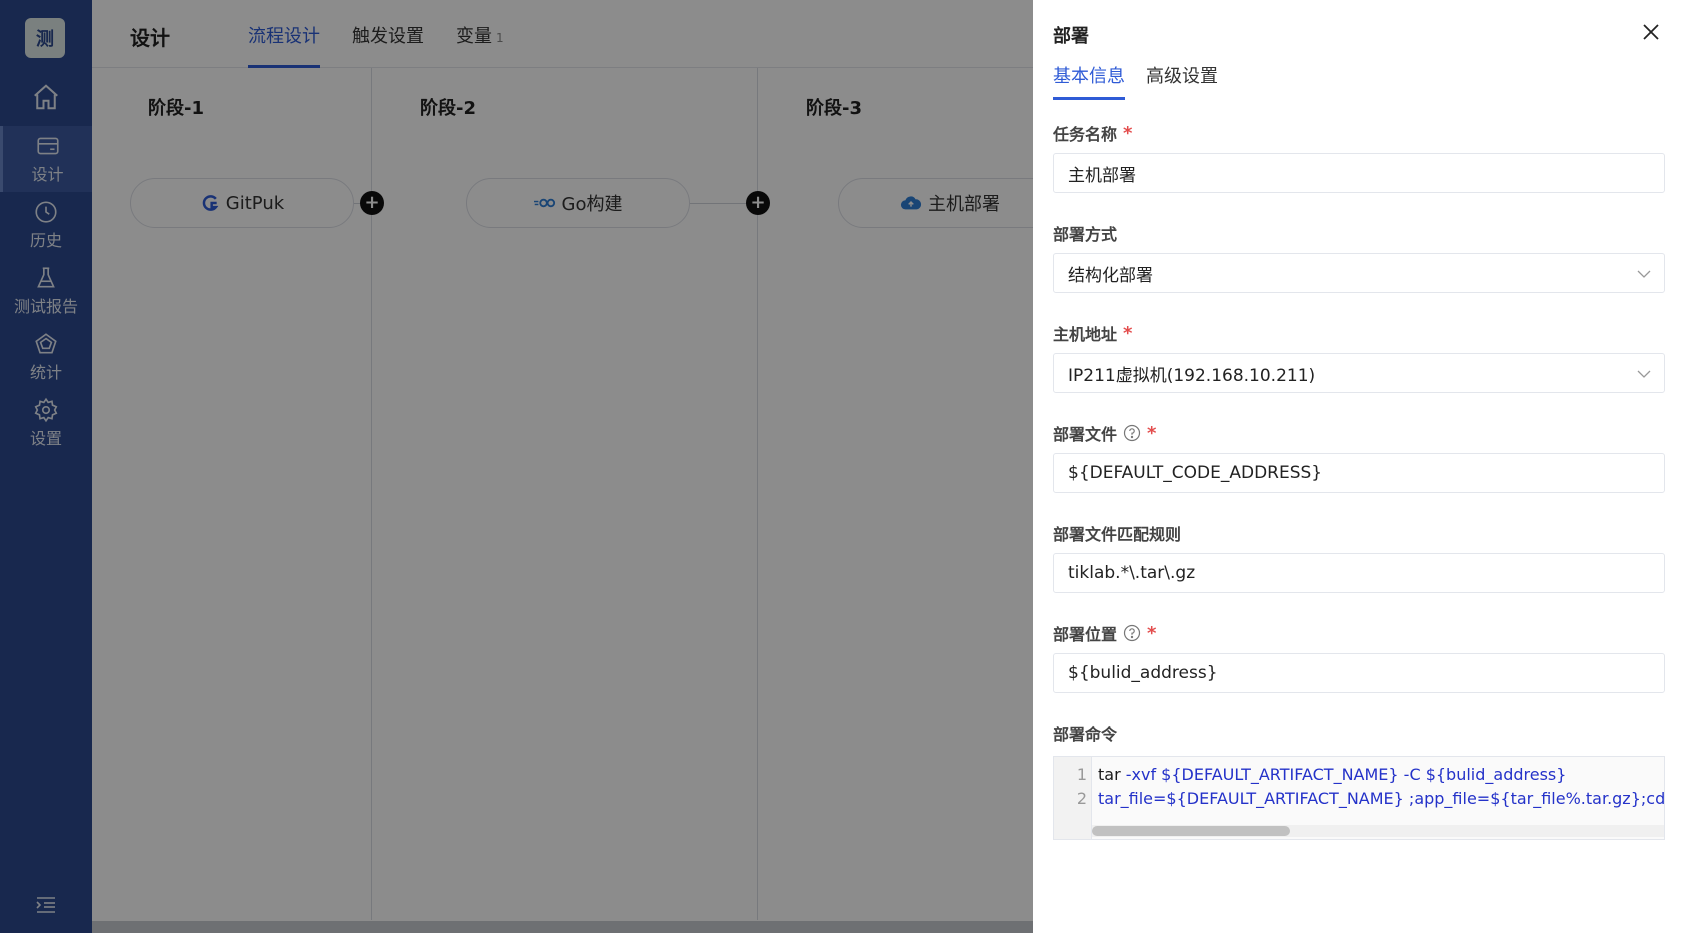 Image resolution: width=1681 pixels, height=933 pixels. What do you see at coordinates (1182, 76) in the screenshot?
I see `tab-label: 高级设置` at bounding box center [1182, 76].